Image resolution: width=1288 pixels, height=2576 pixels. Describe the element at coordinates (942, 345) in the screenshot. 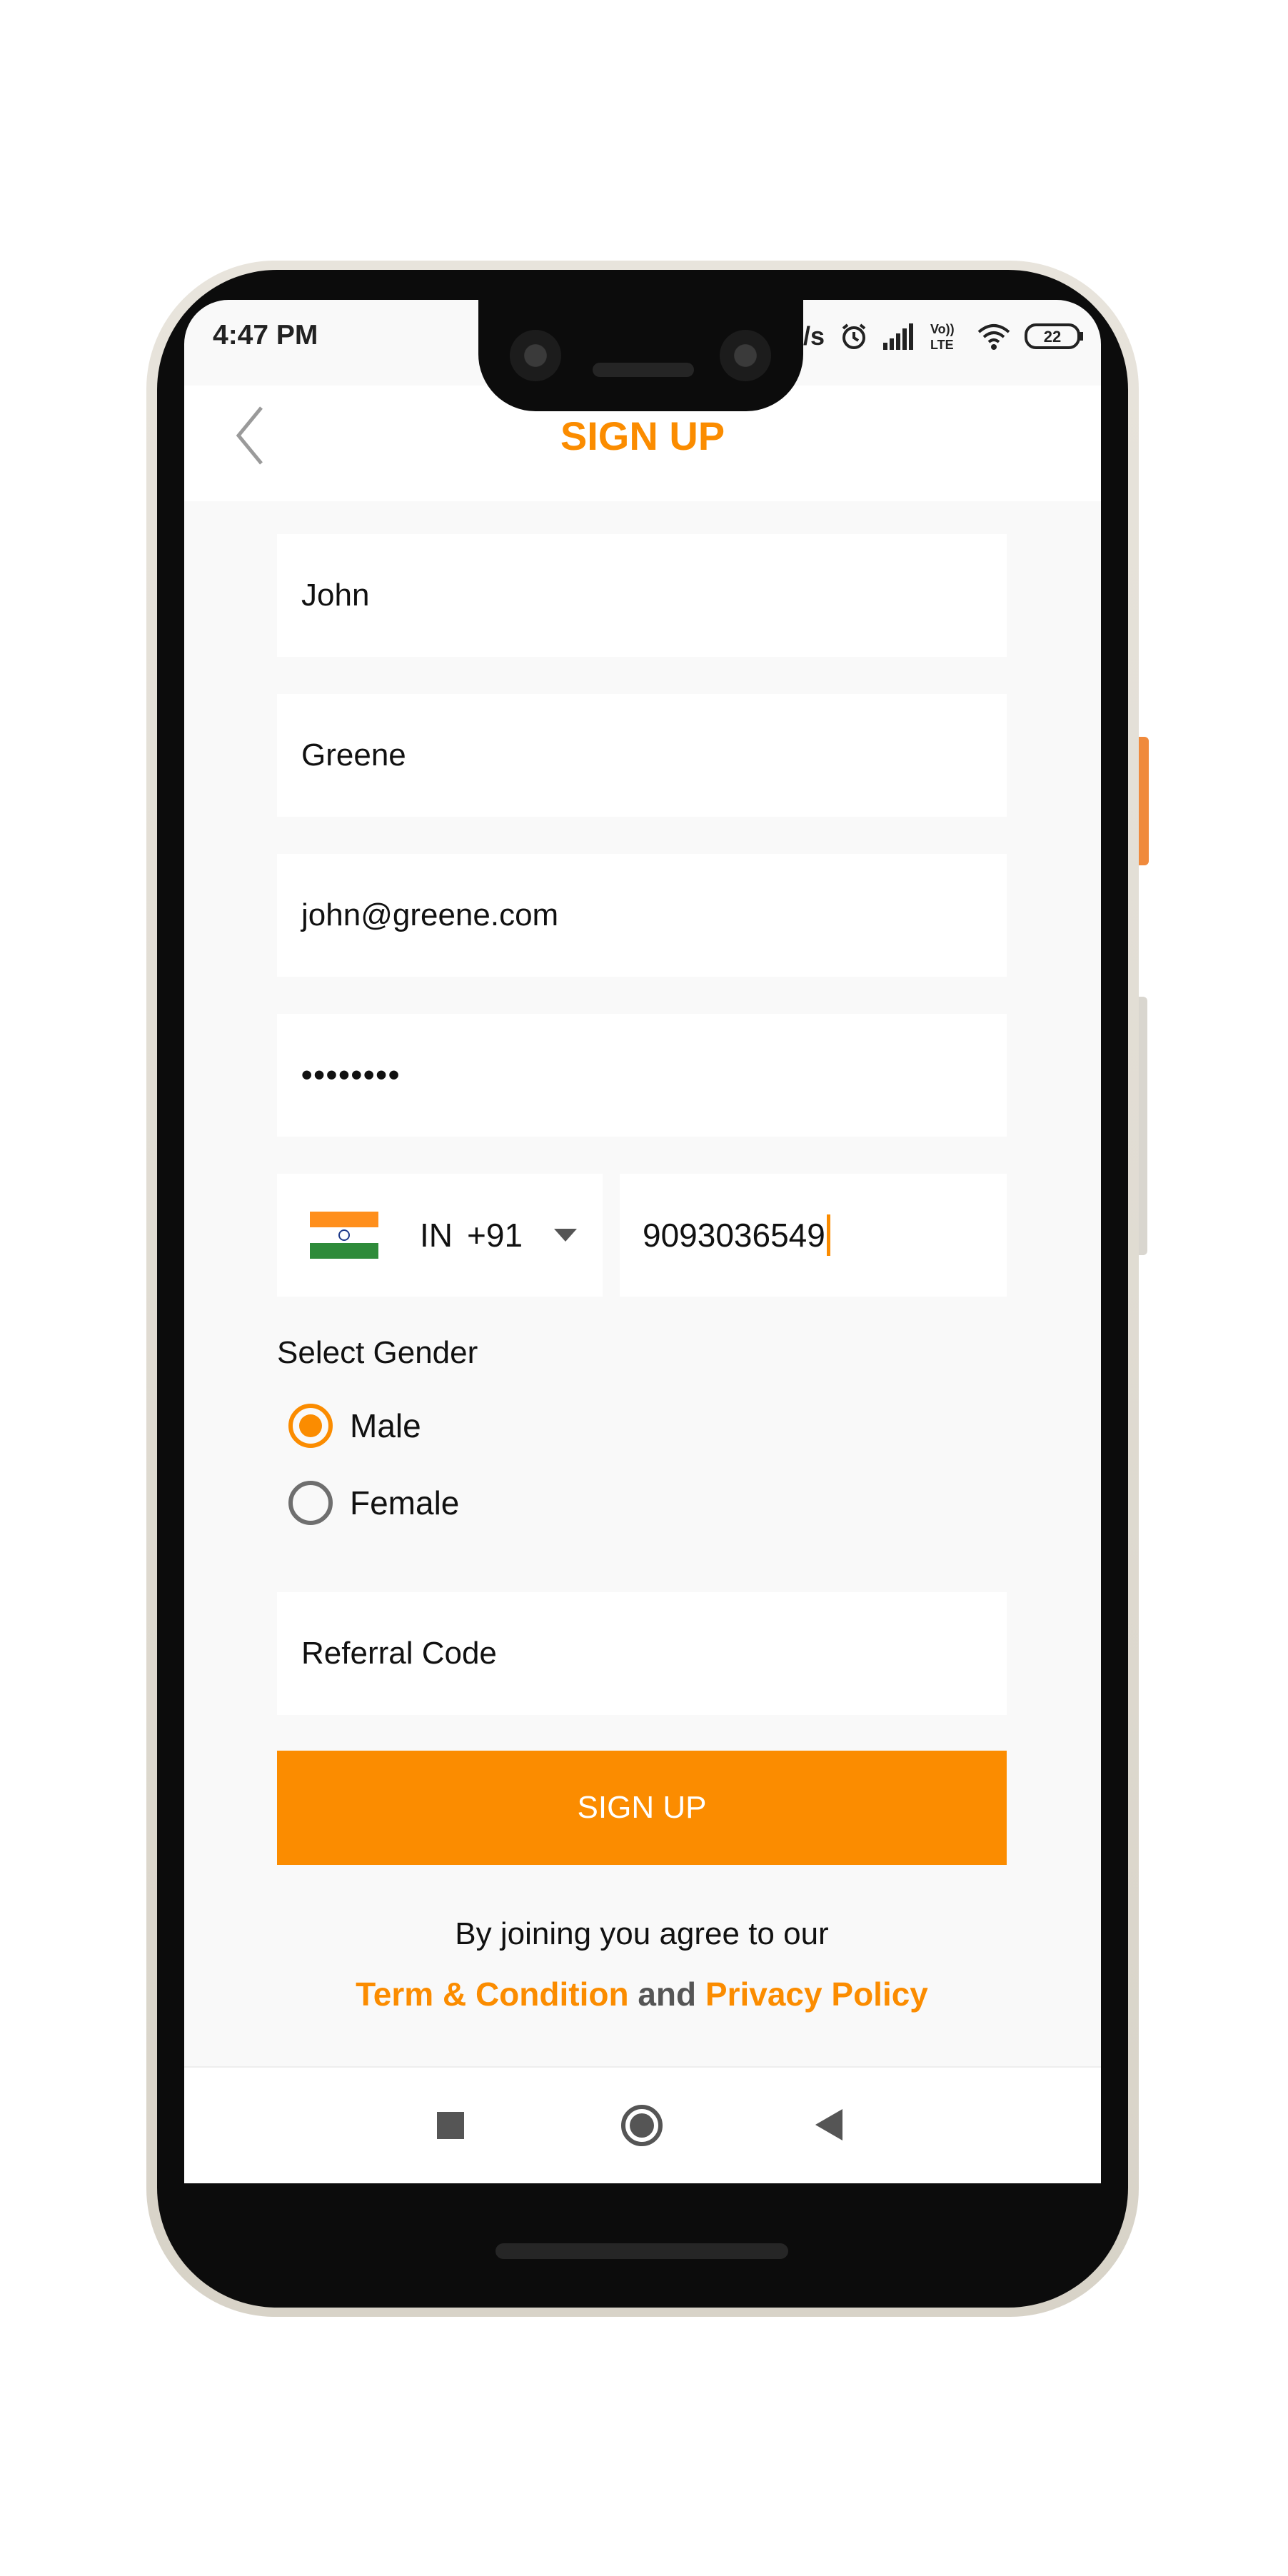

I see `svg-text: LTE` at that location.